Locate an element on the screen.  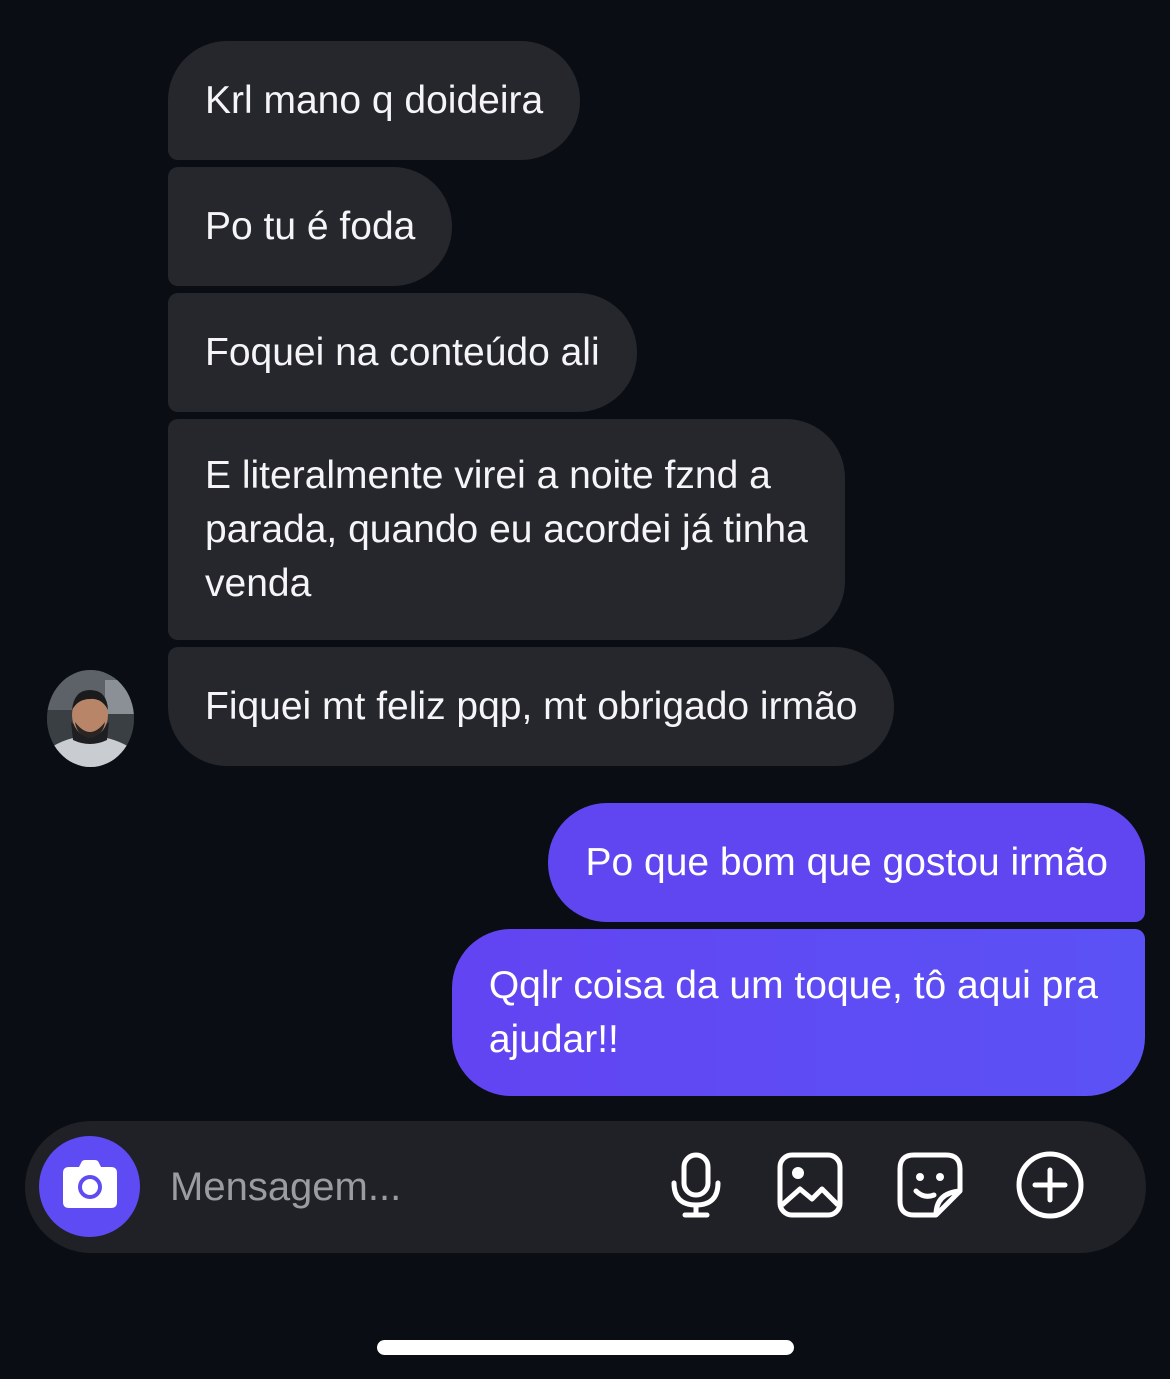
home-indicator is located at coordinates (585, 1347).